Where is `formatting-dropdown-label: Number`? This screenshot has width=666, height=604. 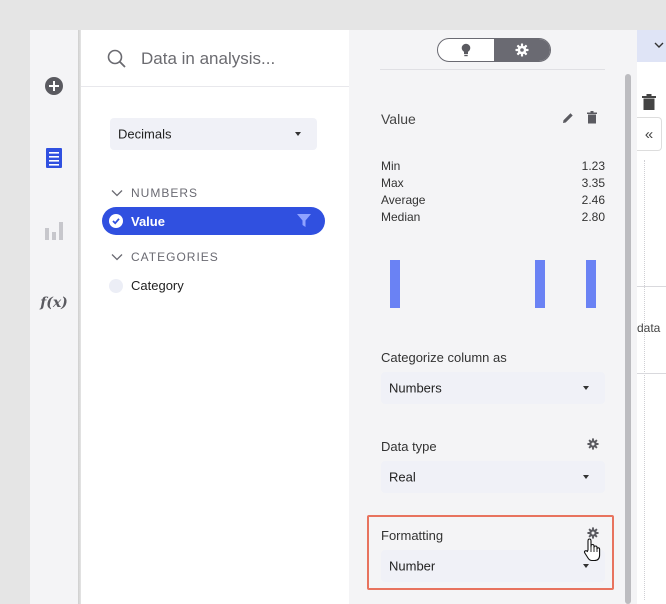 formatting-dropdown-label: Number is located at coordinates (412, 566).